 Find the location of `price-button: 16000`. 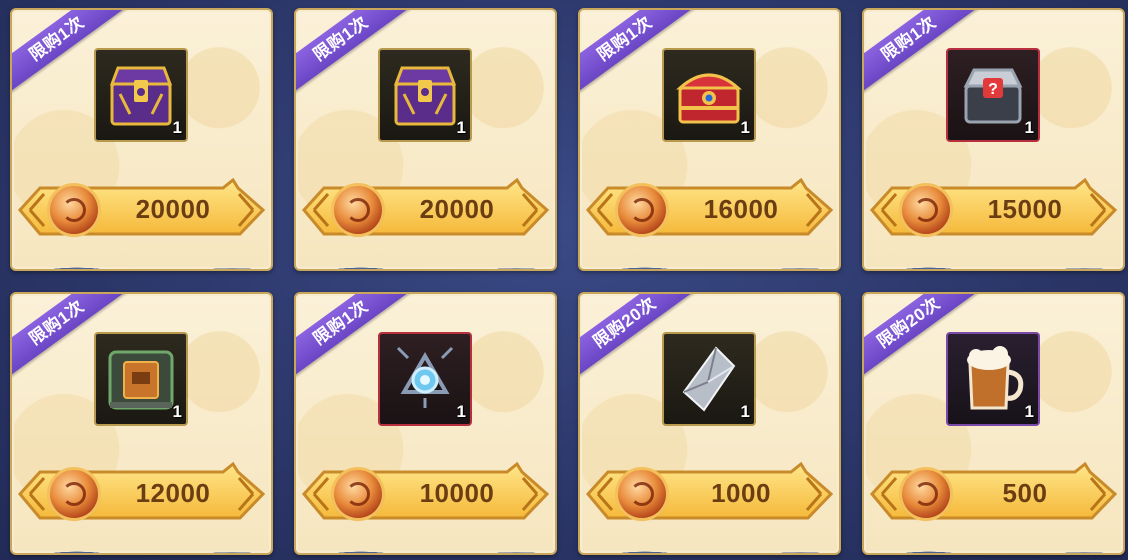

price-button: 16000 is located at coordinates (709, 210).